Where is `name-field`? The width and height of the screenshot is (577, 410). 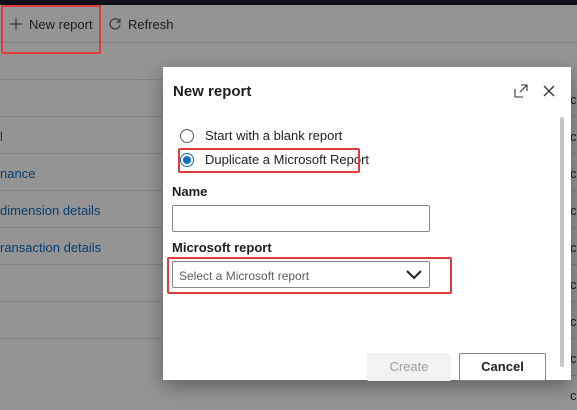
name-field is located at coordinates (301, 218).